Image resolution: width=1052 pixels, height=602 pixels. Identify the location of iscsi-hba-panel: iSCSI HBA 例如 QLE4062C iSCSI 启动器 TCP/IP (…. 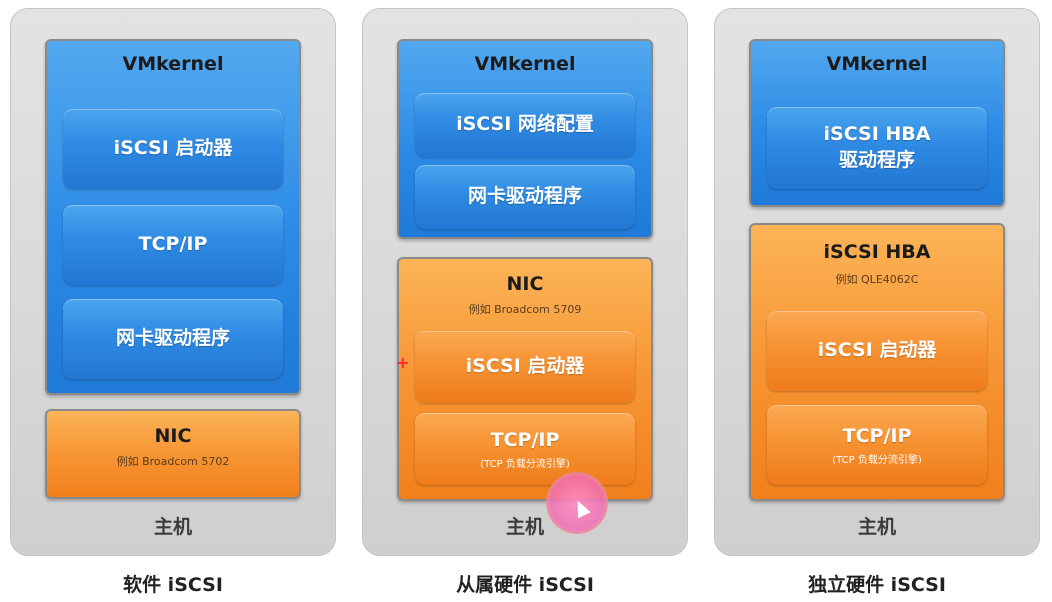
(877, 362).